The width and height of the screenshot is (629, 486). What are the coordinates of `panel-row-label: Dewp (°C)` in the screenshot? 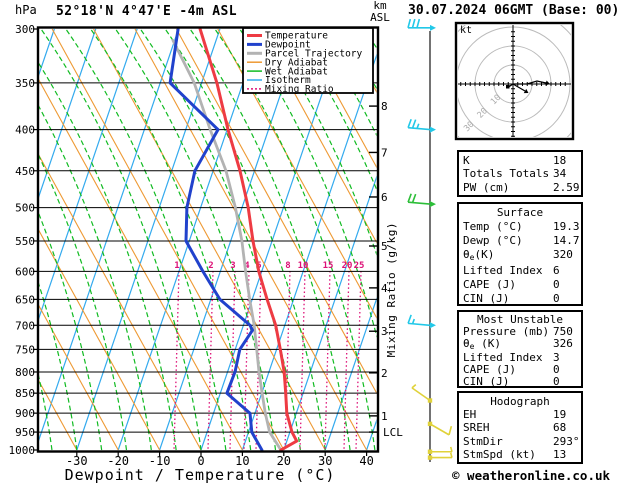 It's located at (493, 240).